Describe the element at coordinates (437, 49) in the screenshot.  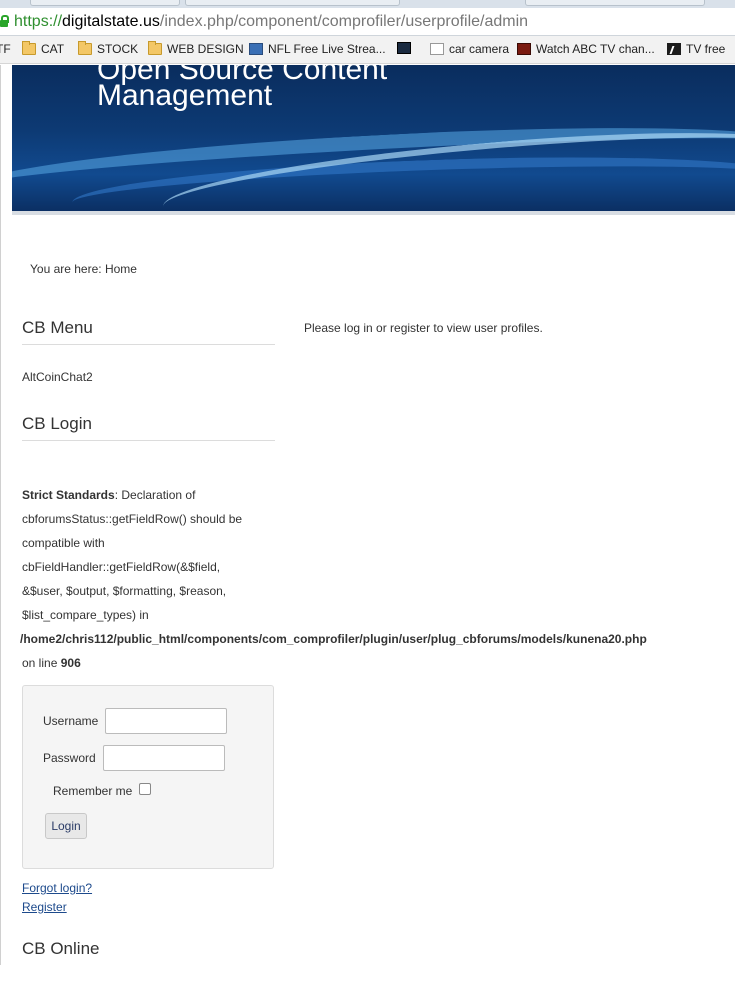
I see `page-icon` at that location.